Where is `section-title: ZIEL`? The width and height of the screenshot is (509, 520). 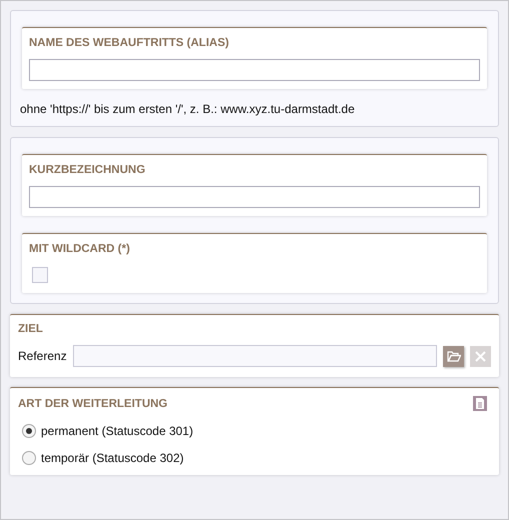 section-title: ZIEL is located at coordinates (31, 329).